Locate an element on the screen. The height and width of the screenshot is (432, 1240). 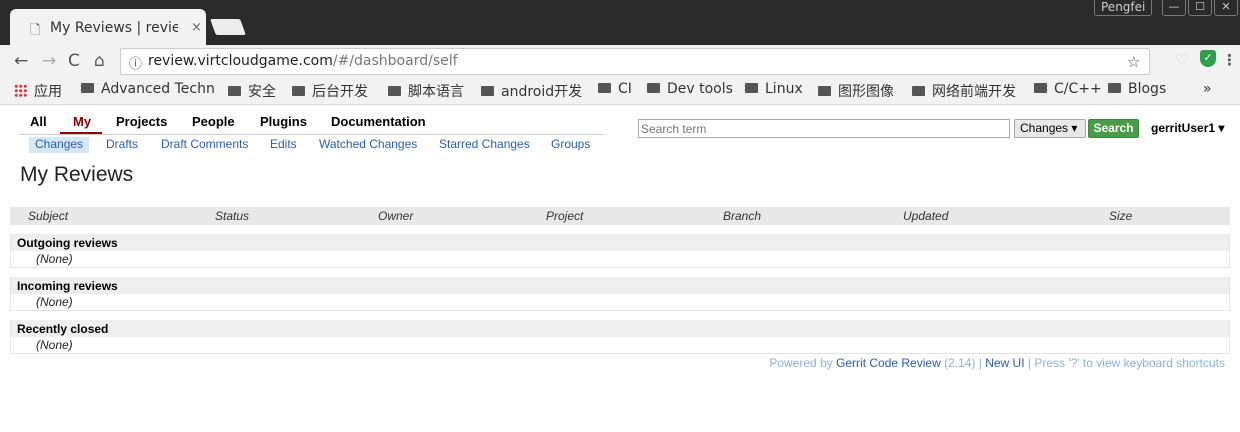
tab-close-icon: × is located at coordinates (196, 27).